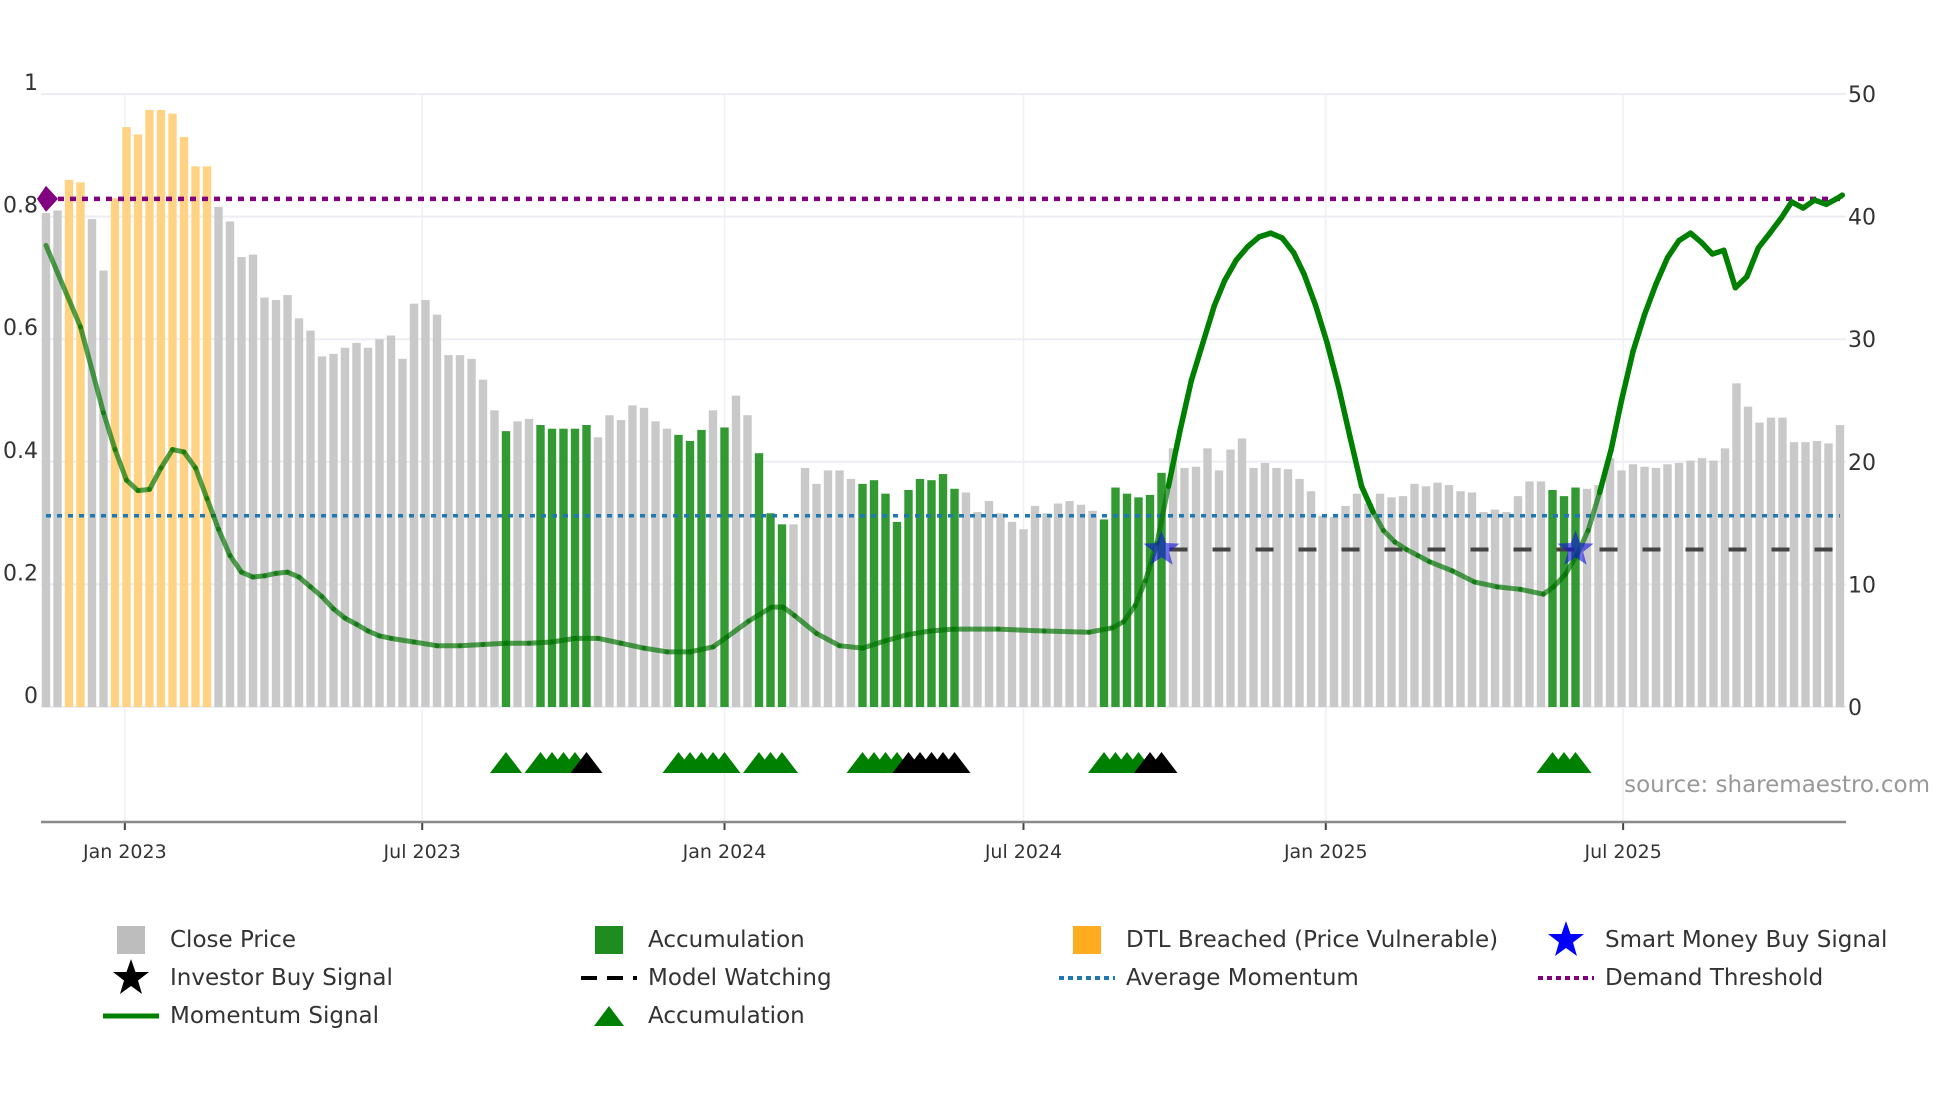 The height and width of the screenshot is (1102, 1960). What do you see at coordinates (1862, 585) in the screenshot?
I see `right-axis-tick-label: 10` at bounding box center [1862, 585].